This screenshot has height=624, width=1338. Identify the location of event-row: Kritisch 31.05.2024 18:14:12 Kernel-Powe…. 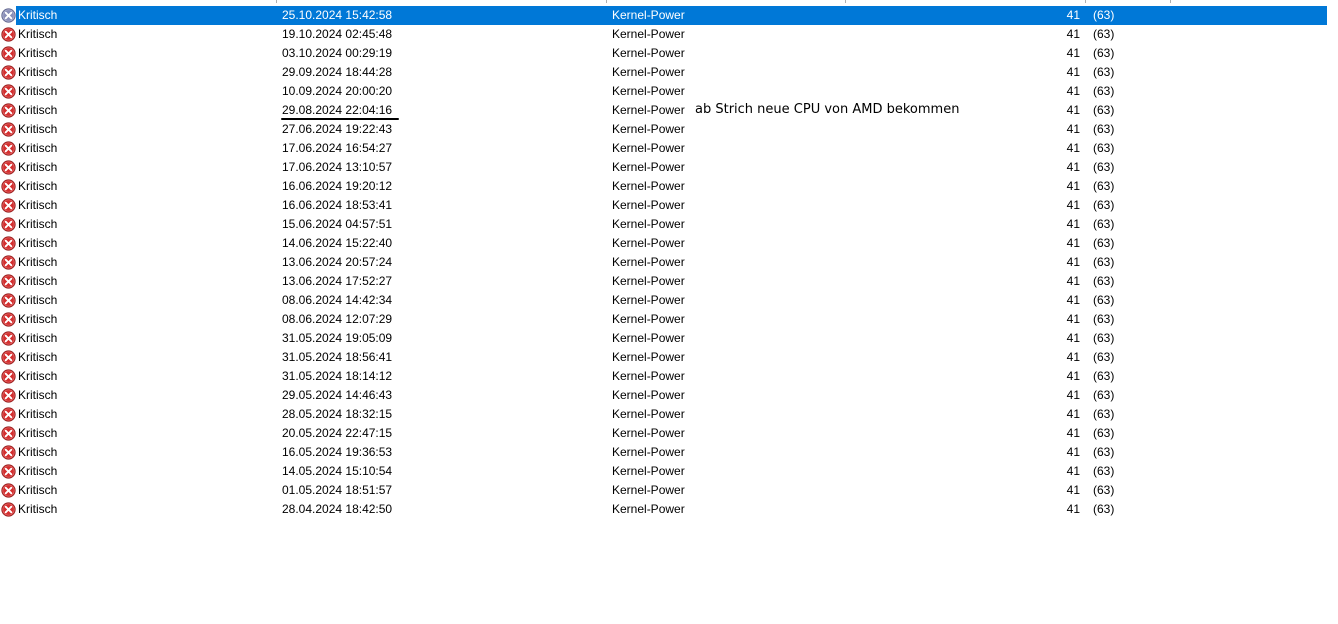
(669, 376).